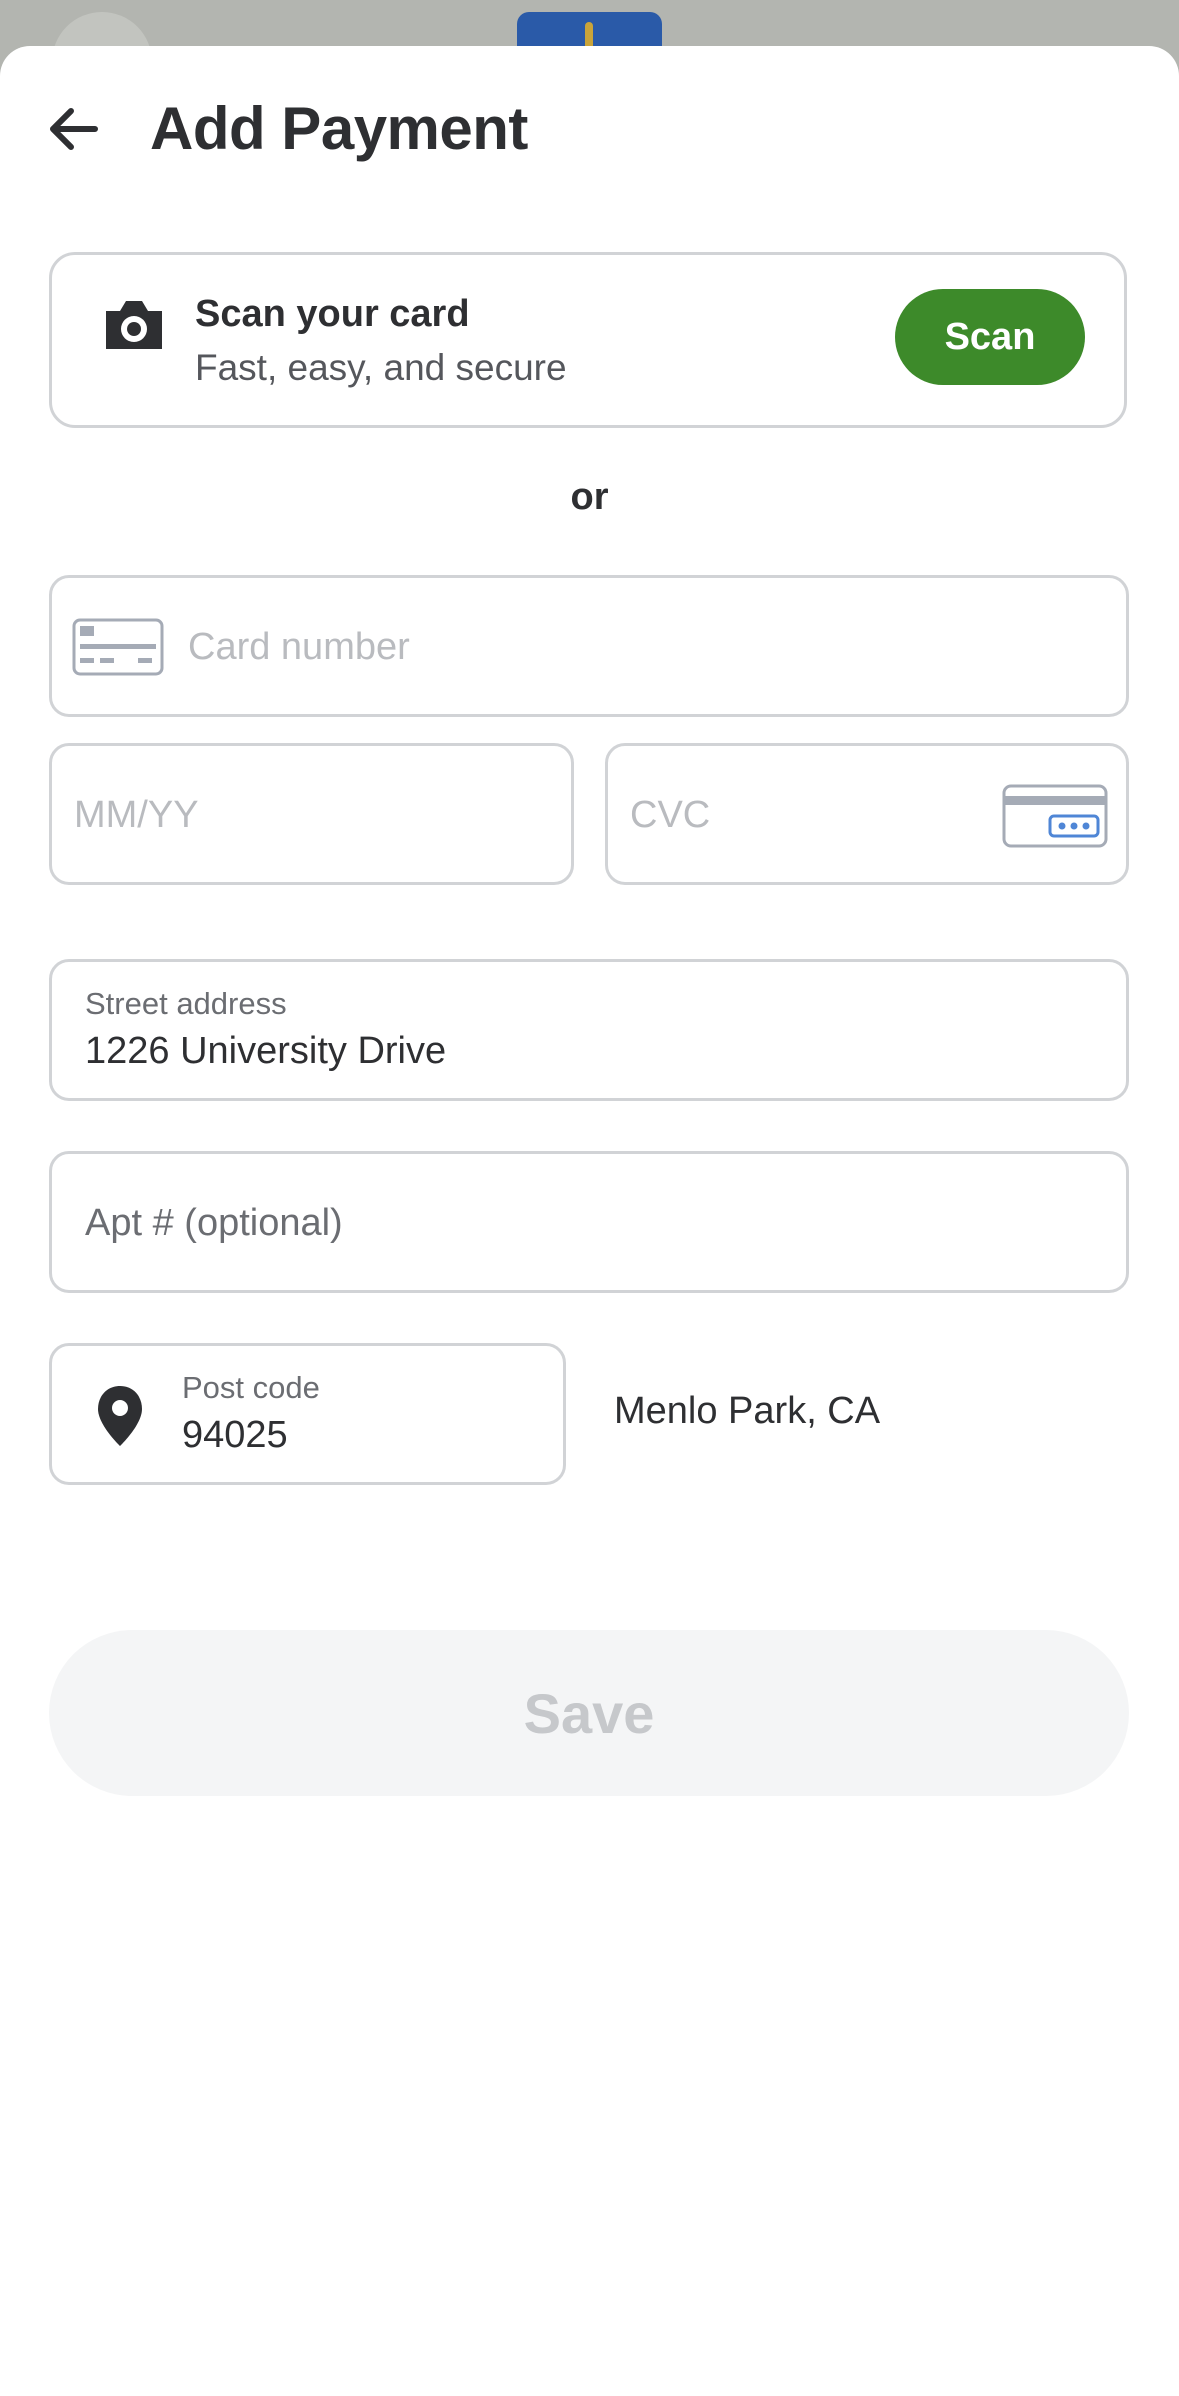 The height and width of the screenshot is (2396, 1179). Describe the element at coordinates (235, 1435) in the screenshot. I see `postcode-value: 94025` at that location.